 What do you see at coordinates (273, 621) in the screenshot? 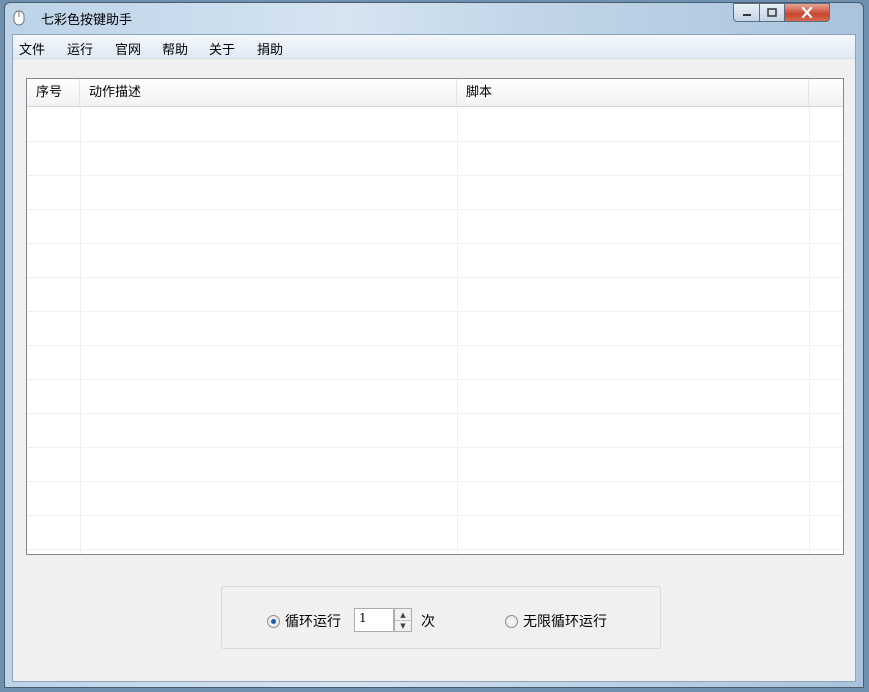
I see `loop-radio` at bounding box center [273, 621].